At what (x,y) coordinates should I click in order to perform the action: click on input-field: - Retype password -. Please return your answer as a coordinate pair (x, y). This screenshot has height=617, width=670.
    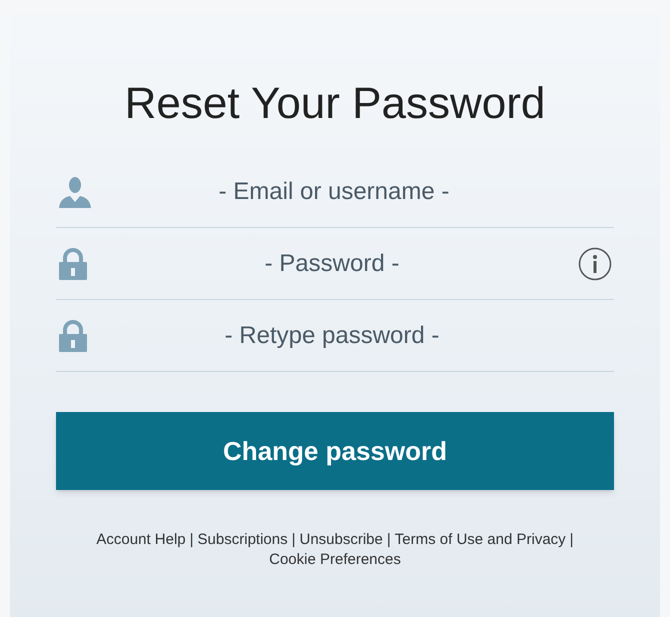
    Looking at the image, I should click on (332, 336).